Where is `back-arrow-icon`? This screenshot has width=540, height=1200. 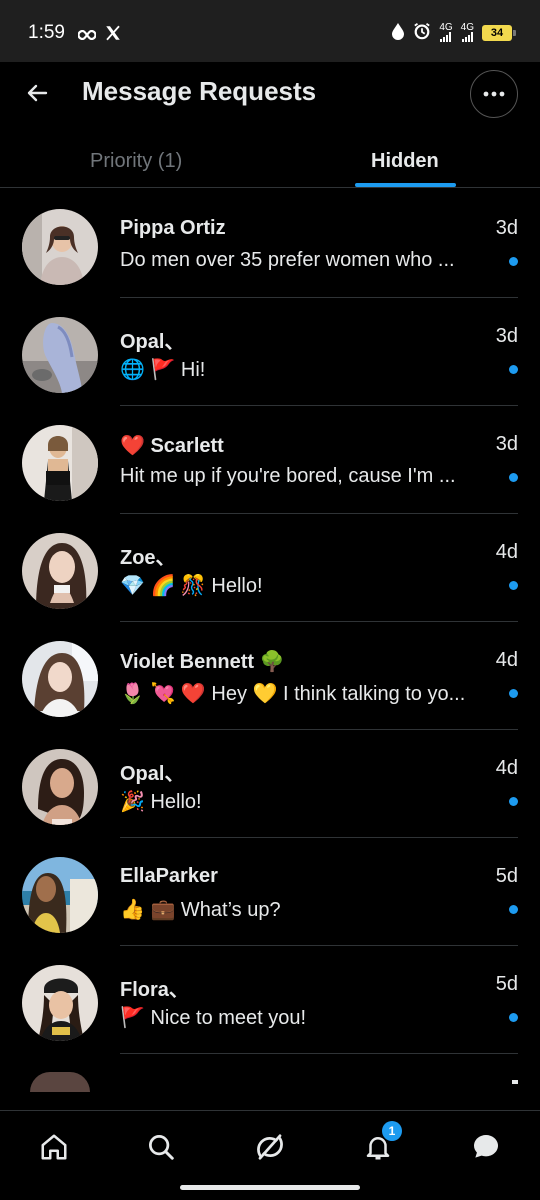 back-arrow-icon is located at coordinates (37, 93).